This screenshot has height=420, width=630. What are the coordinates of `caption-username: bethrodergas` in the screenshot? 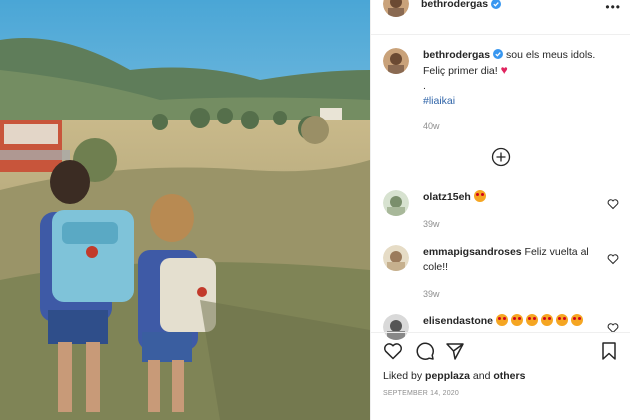 It's located at (456, 55).